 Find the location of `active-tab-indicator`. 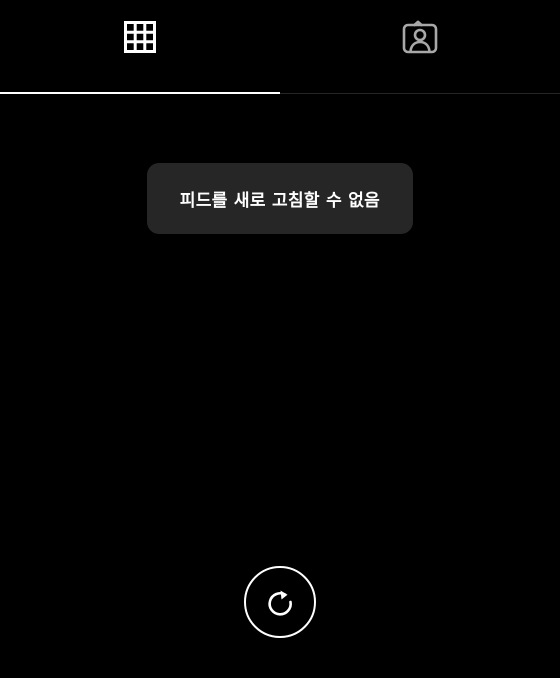

active-tab-indicator is located at coordinates (140, 93).